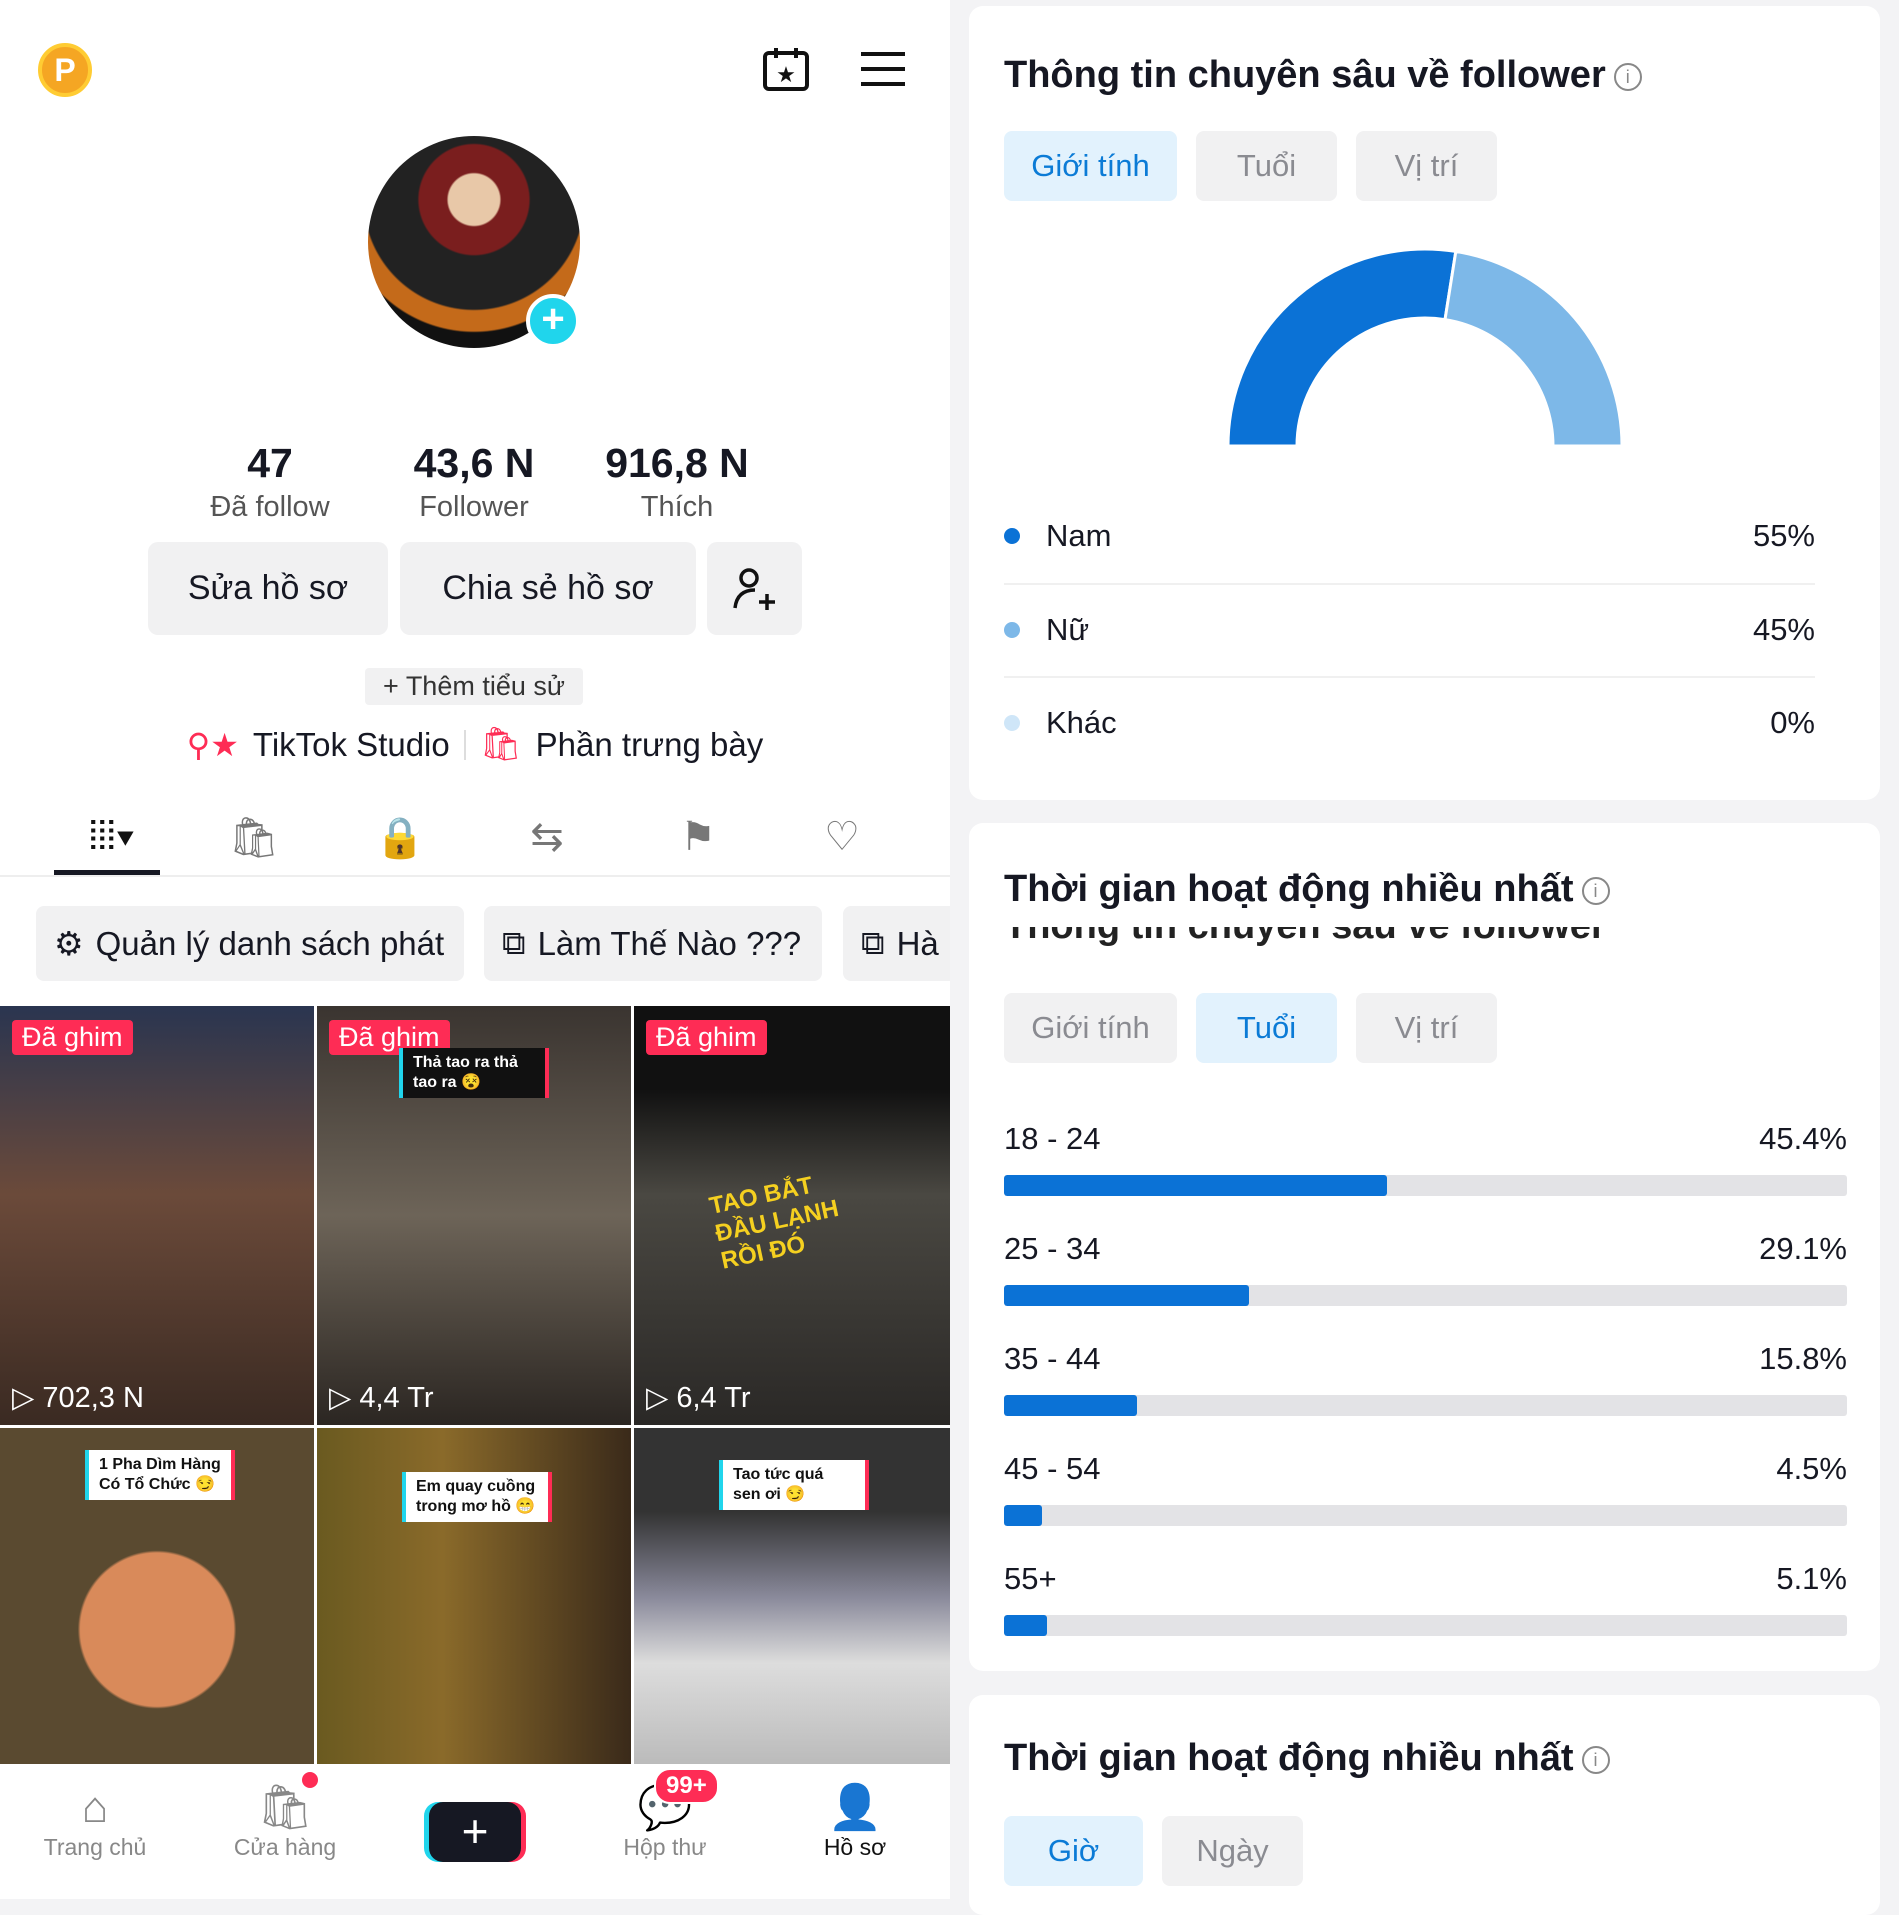 This screenshot has width=1899, height=1915. I want to click on manage-playlists-chip: ⚙ Quản lý danh sách phát, so click(250, 943).